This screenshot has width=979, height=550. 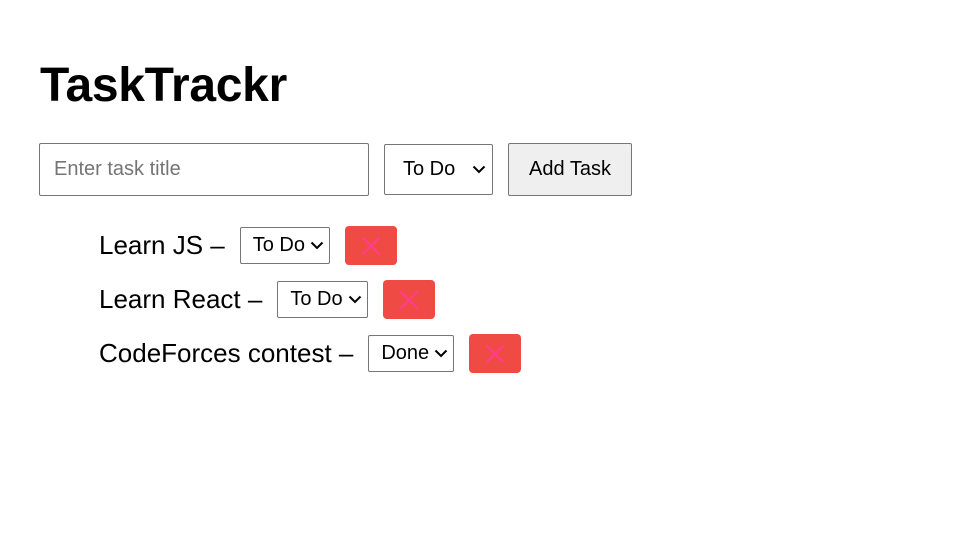 I want to click on task-title: CodeForces contest –, so click(x=226, y=353).